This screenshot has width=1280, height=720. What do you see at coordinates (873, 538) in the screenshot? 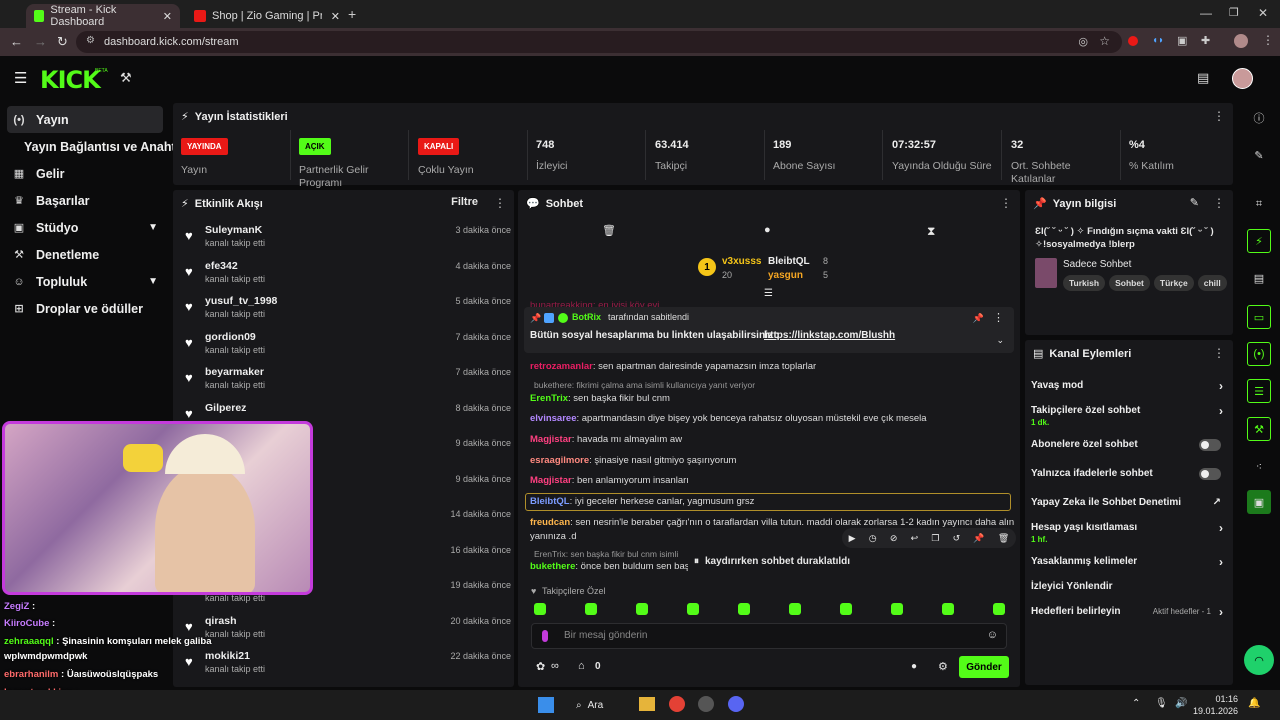
I see `clock-icon: ◷` at bounding box center [873, 538].